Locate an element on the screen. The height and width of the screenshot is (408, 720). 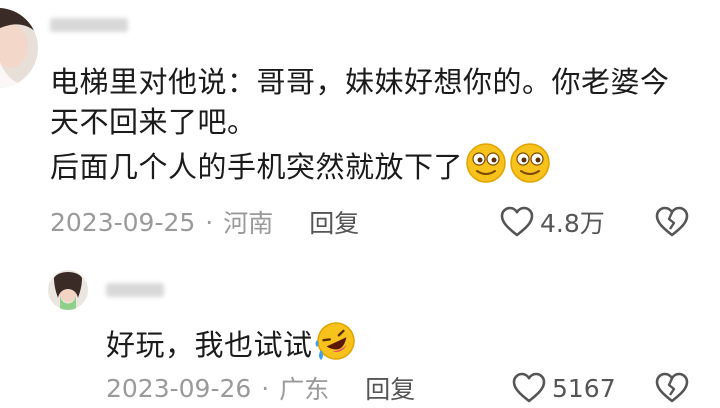
comment-location: 广东 is located at coordinates (304, 389).